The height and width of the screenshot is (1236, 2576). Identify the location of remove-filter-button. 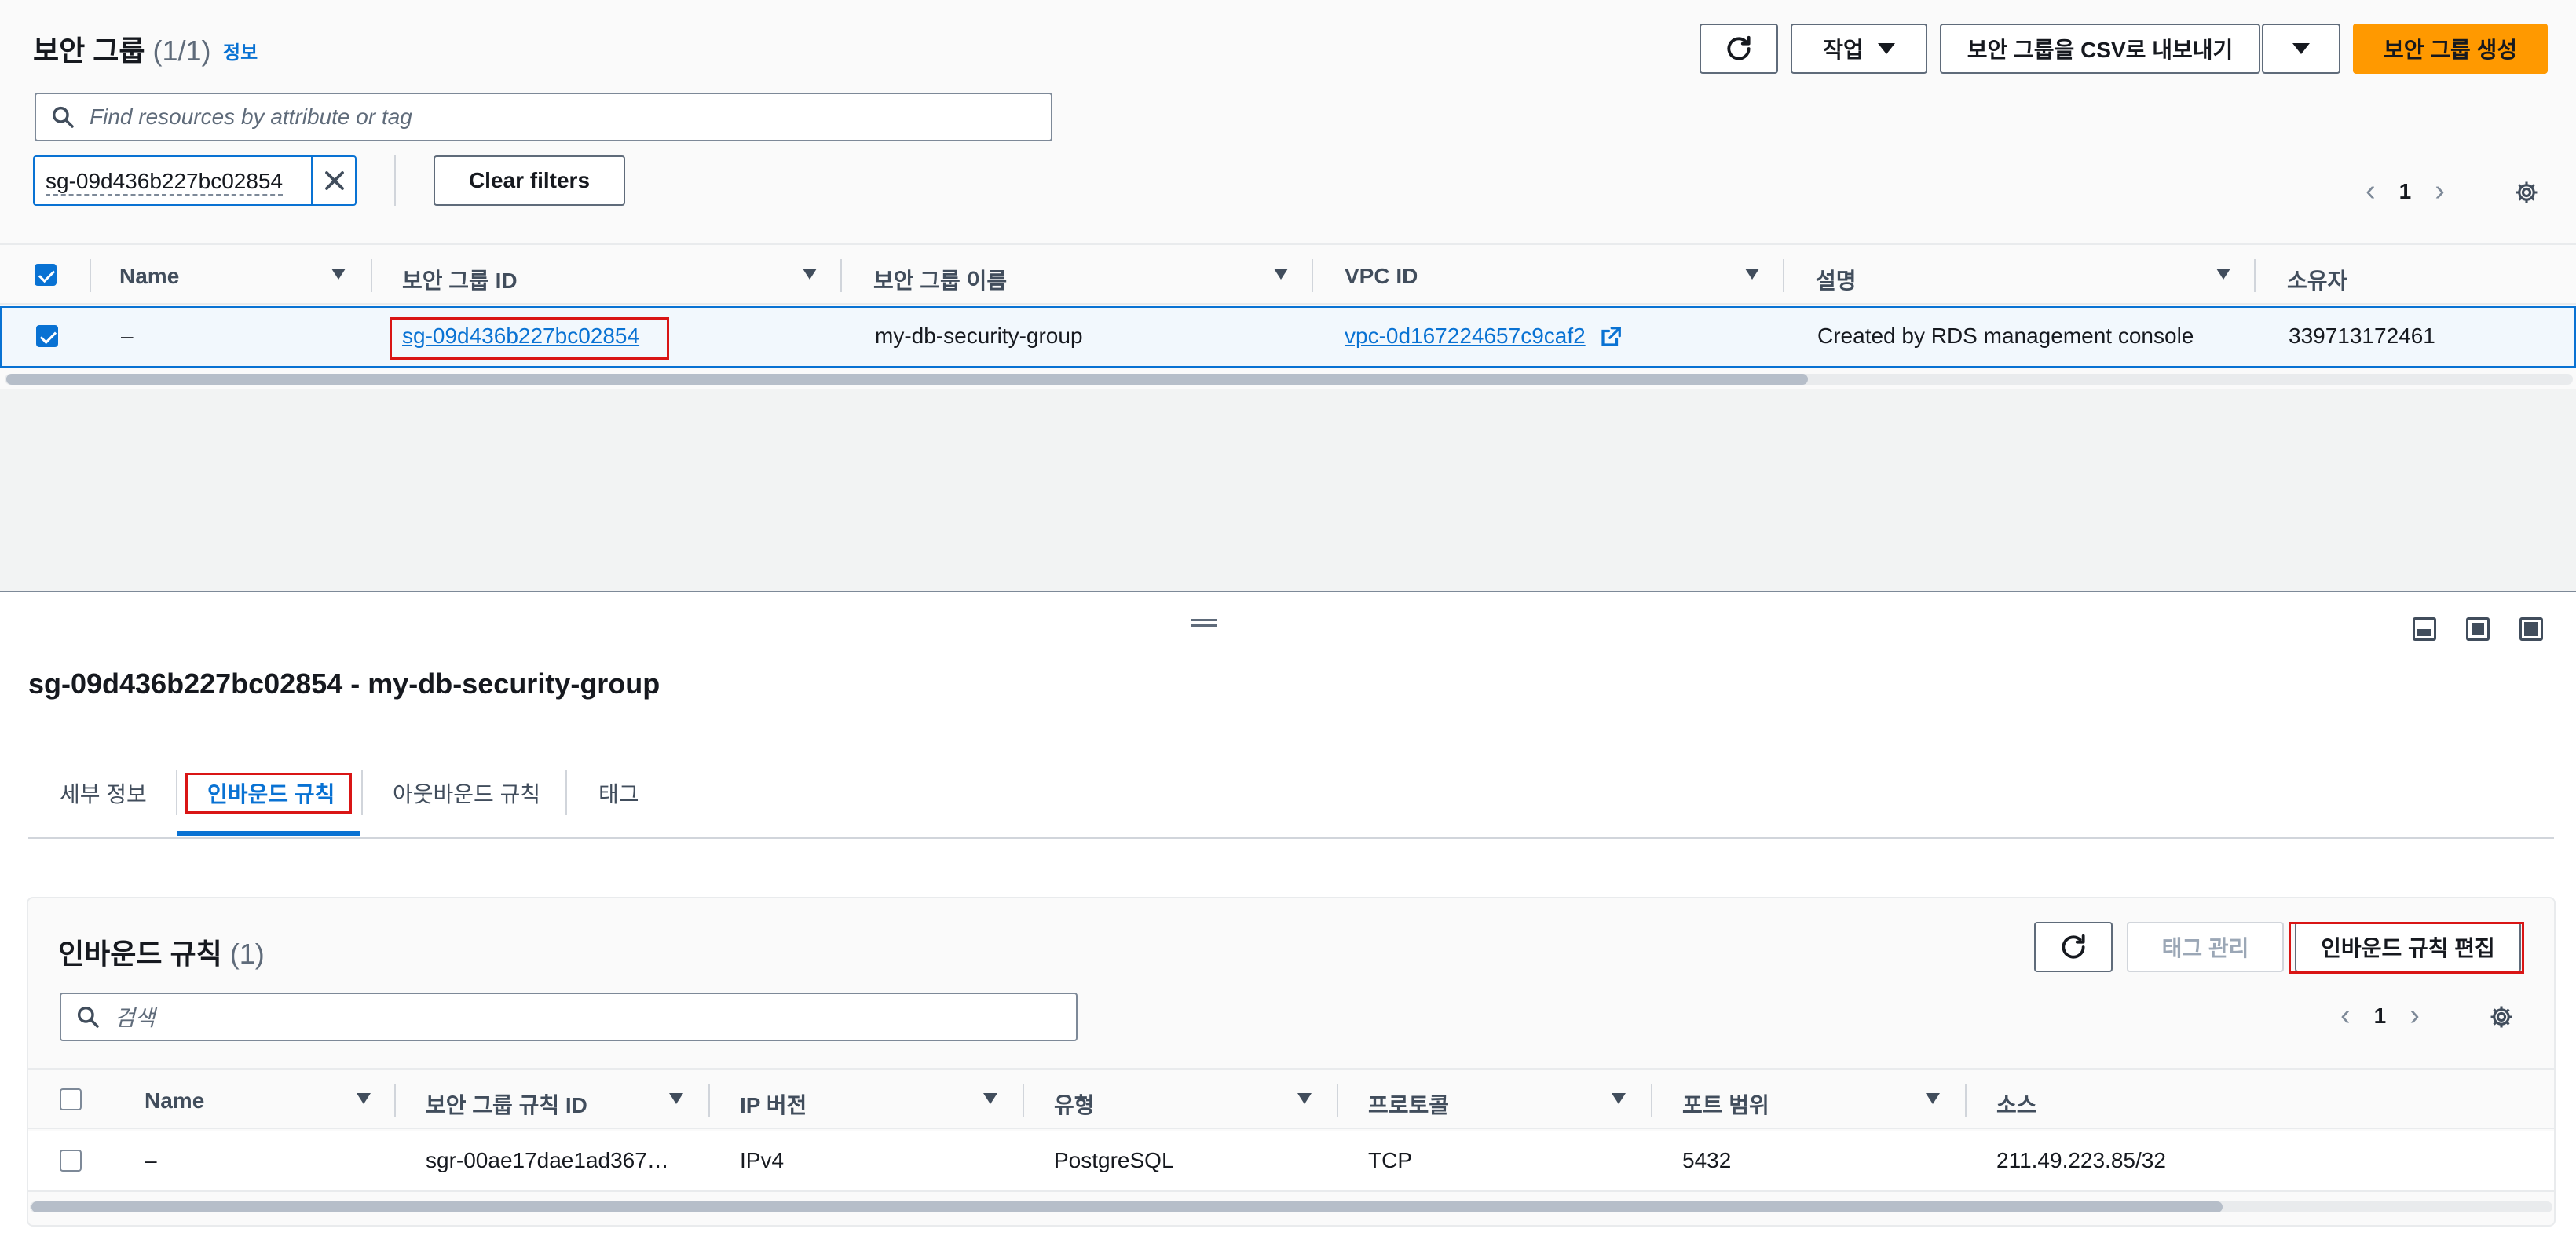
(334, 180).